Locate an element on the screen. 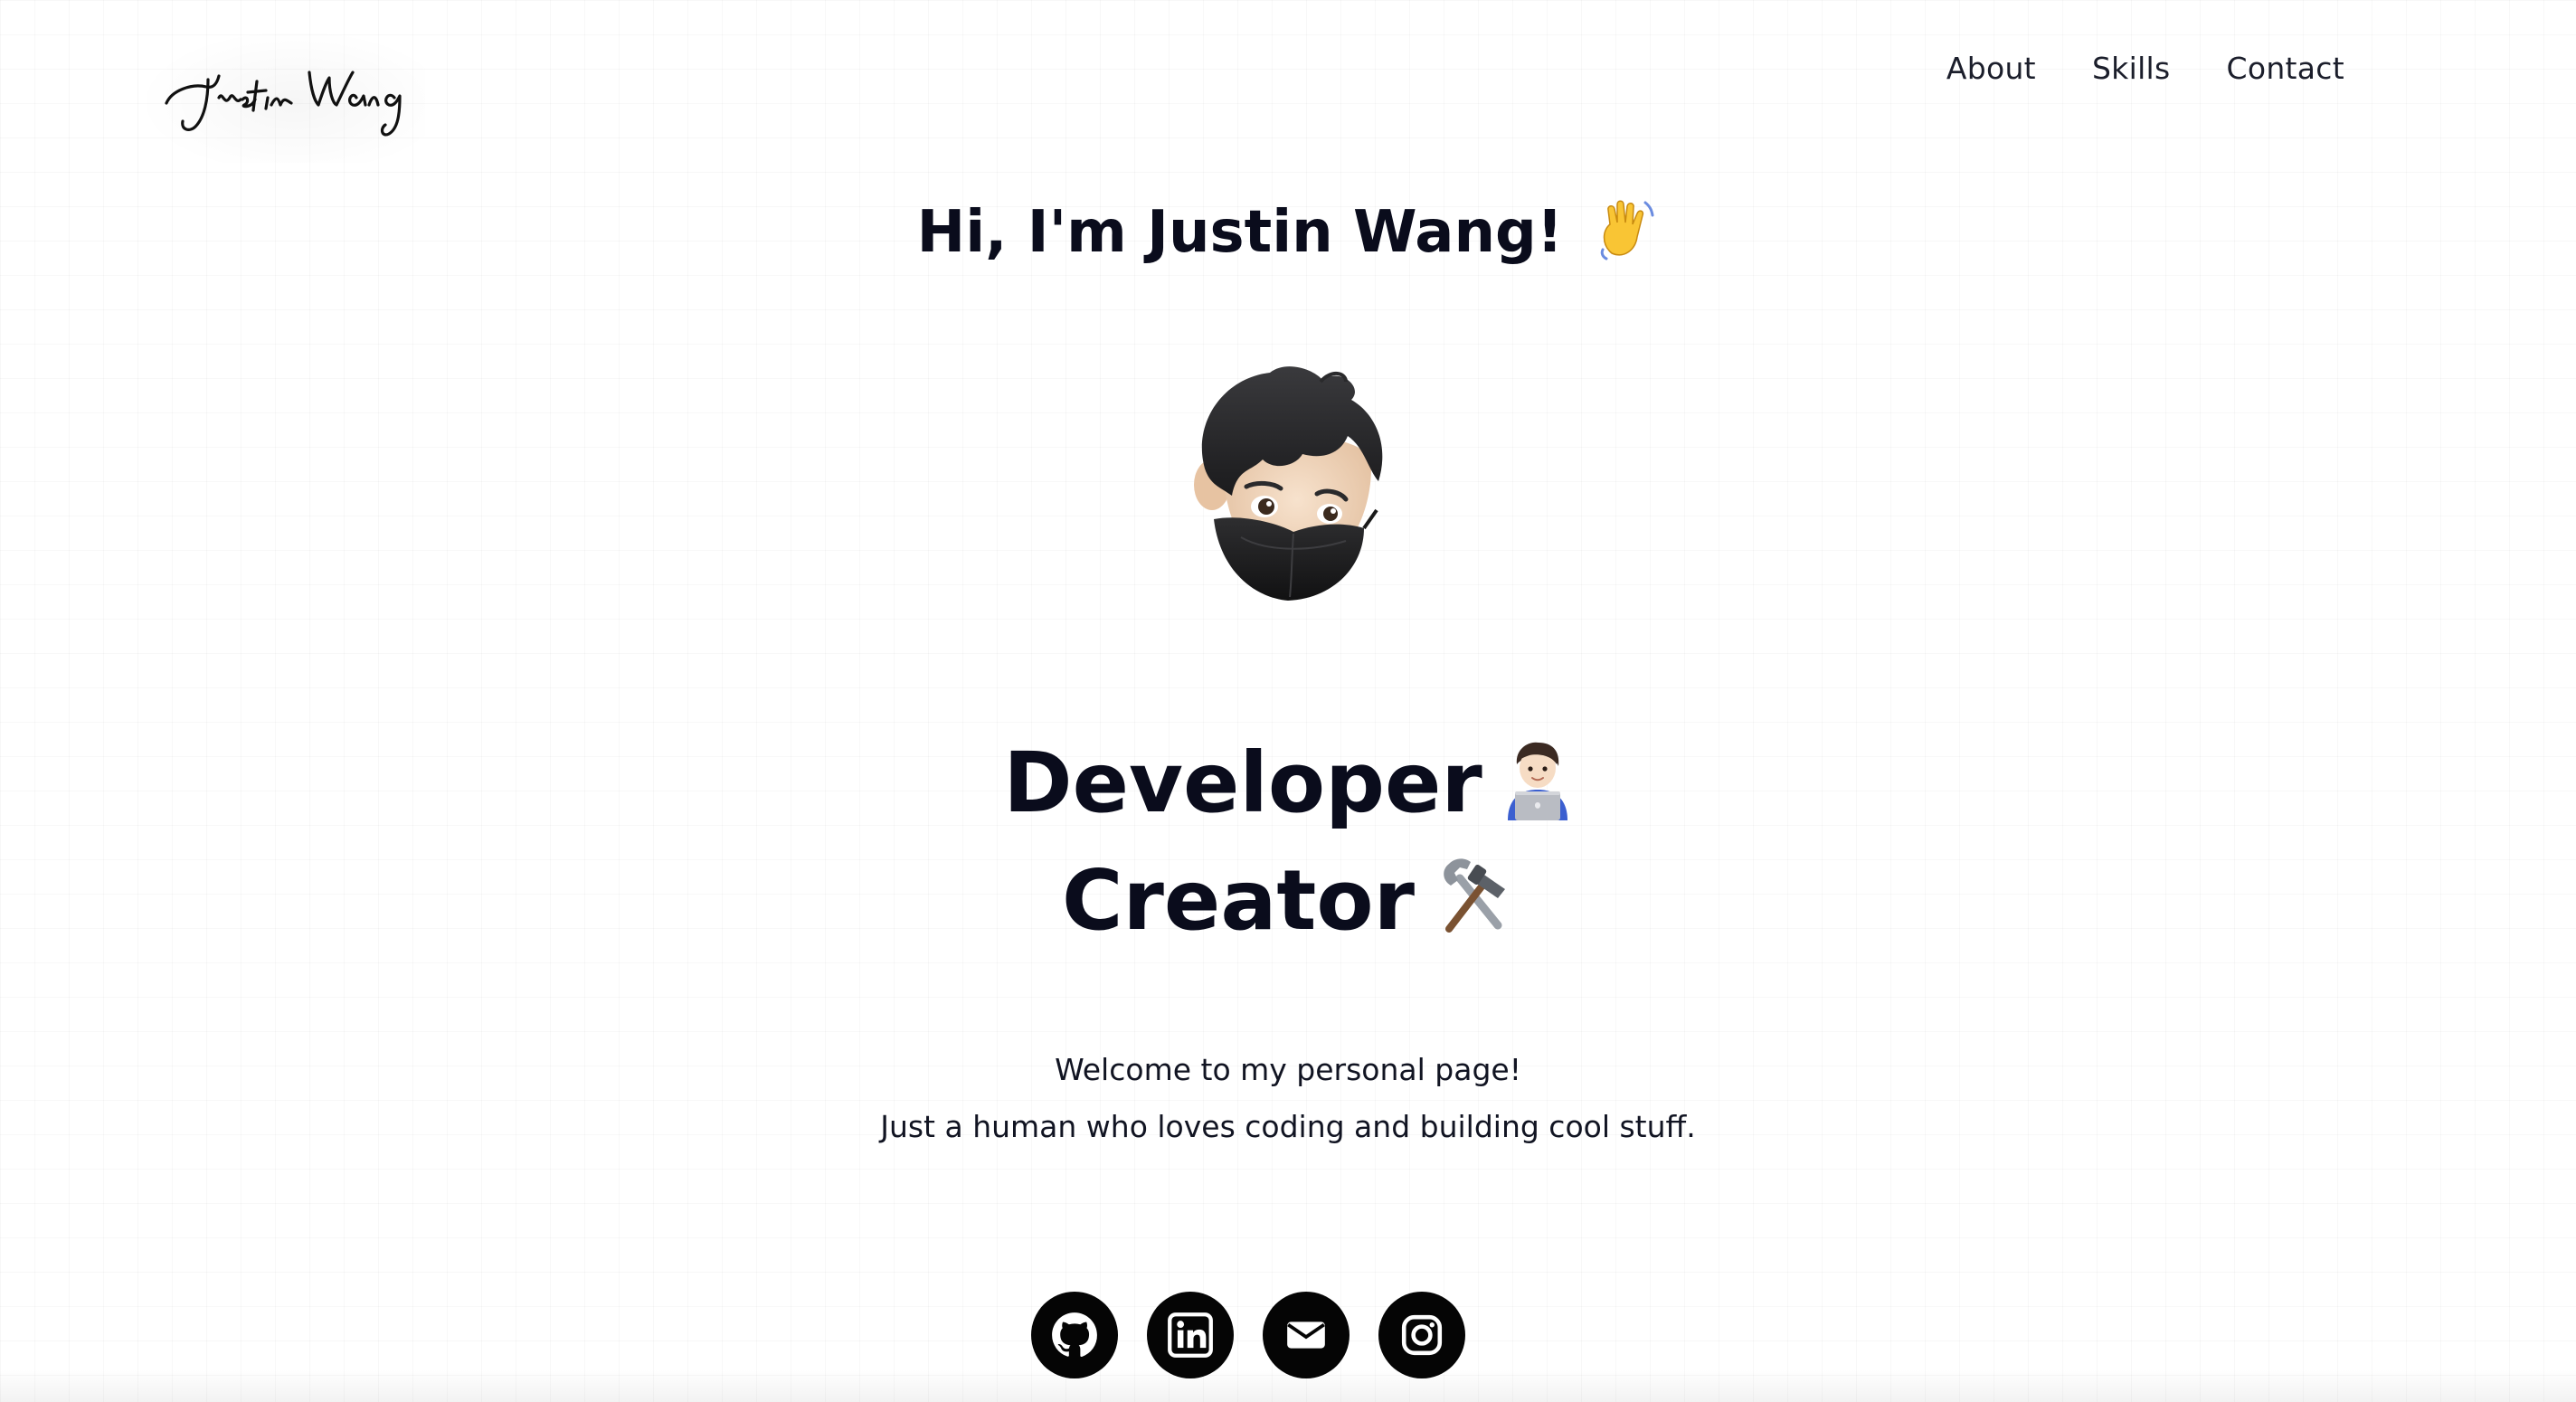  email-link is located at coordinates (1307, 1335).